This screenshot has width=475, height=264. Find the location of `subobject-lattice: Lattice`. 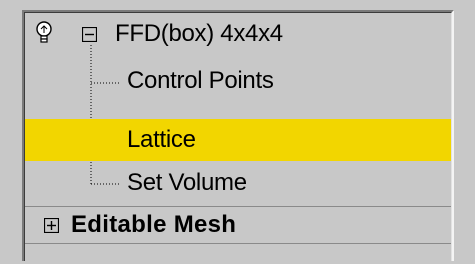

subobject-lattice: Lattice is located at coordinates (238, 140).